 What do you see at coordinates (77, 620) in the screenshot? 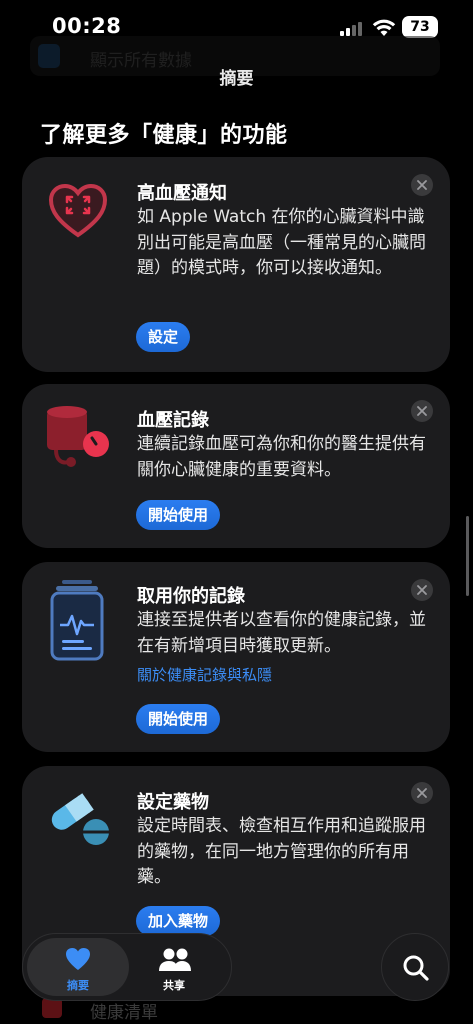
I see `health-records-icon` at bounding box center [77, 620].